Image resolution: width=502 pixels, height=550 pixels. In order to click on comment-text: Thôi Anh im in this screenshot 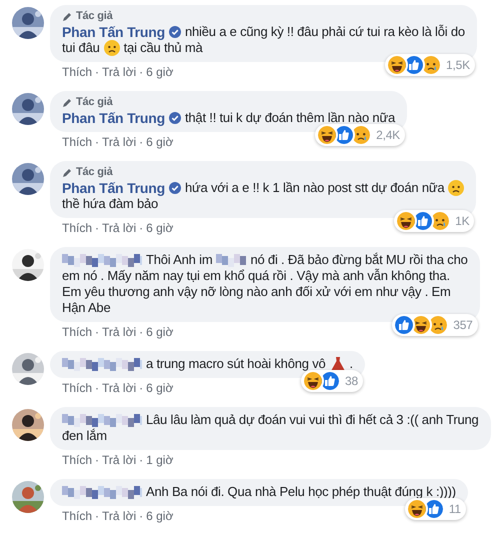, I will do `click(179, 260)`.